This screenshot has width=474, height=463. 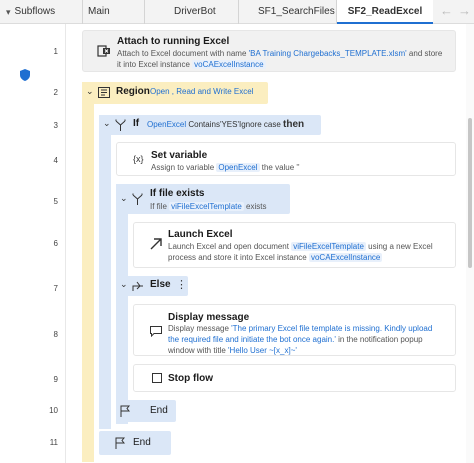 What do you see at coordinates (296, 12) in the screenshot?
I see `tab-sf1-searchfiles: SF1_SearchFiles` at bounding box center [296, 12].